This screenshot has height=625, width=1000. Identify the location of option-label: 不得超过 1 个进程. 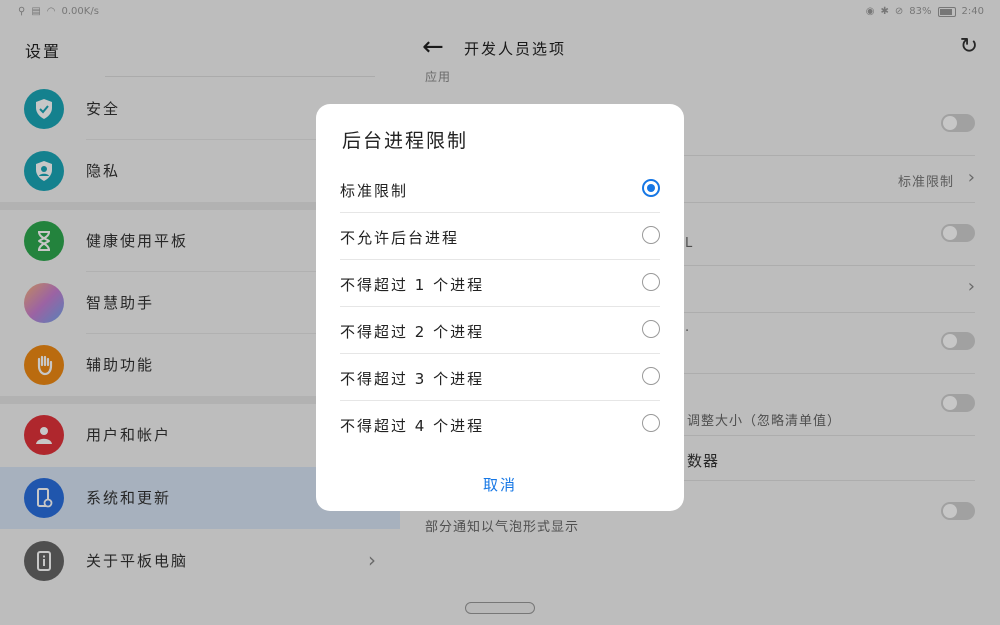
(412, 285).